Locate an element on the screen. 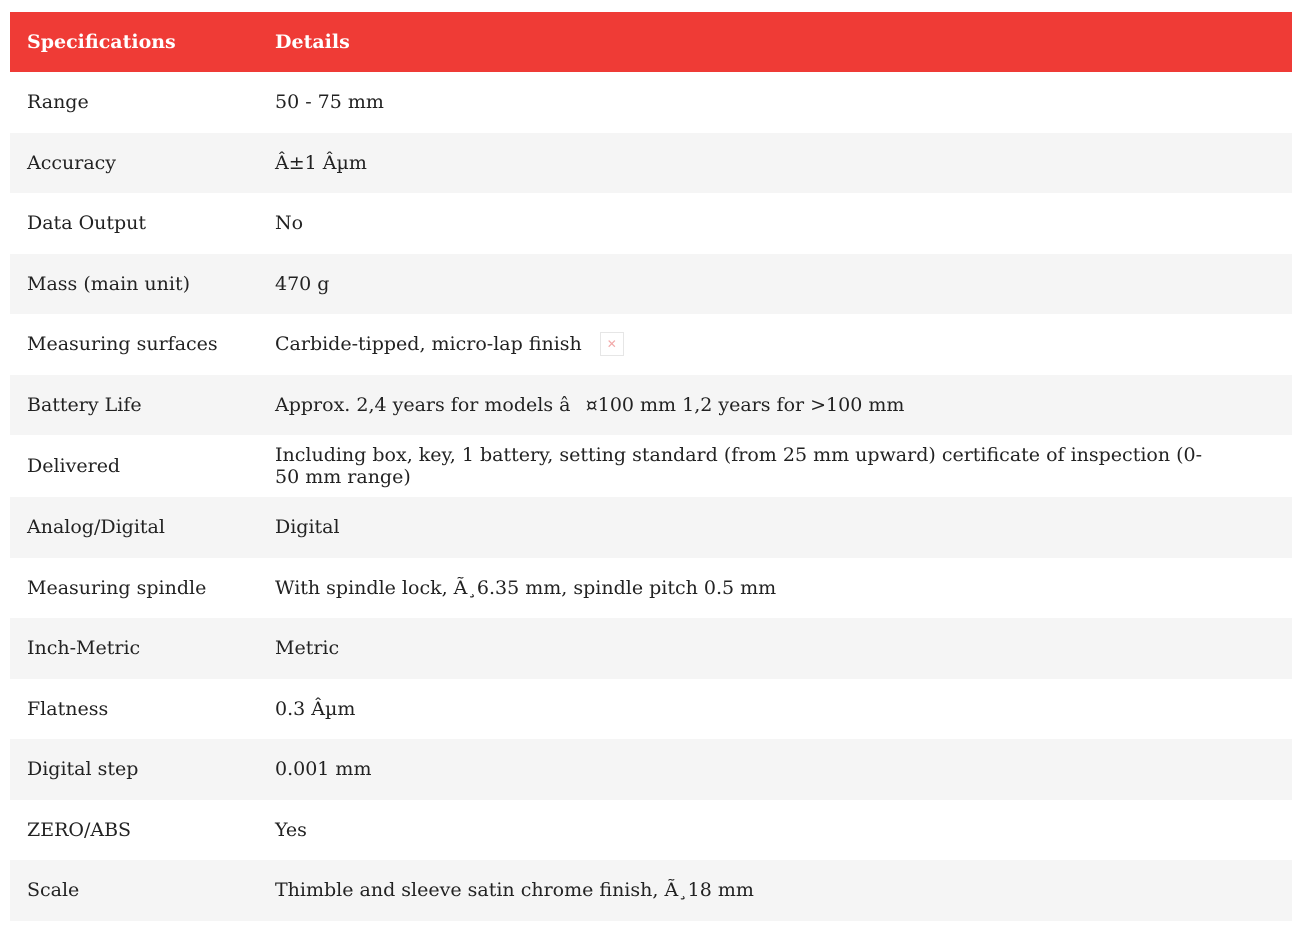 The width and height of the screenshot is (1292, 946). spec-name: Analog/Digital is located at coordinates (96, 527).